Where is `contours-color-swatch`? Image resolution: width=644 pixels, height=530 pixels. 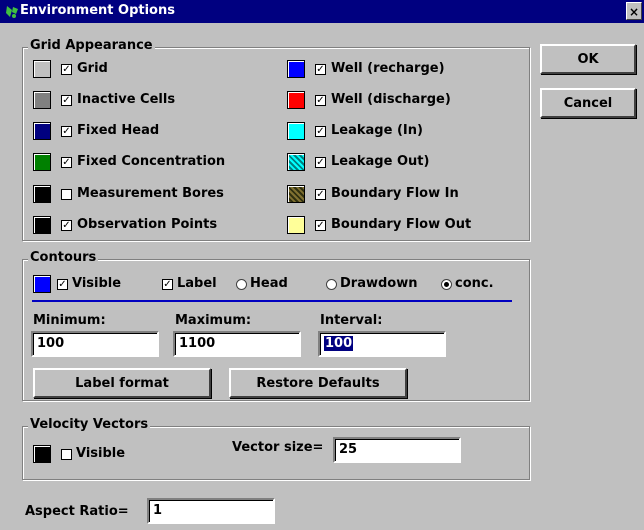
contours-color-swatch is located at coordinates (42, 284).